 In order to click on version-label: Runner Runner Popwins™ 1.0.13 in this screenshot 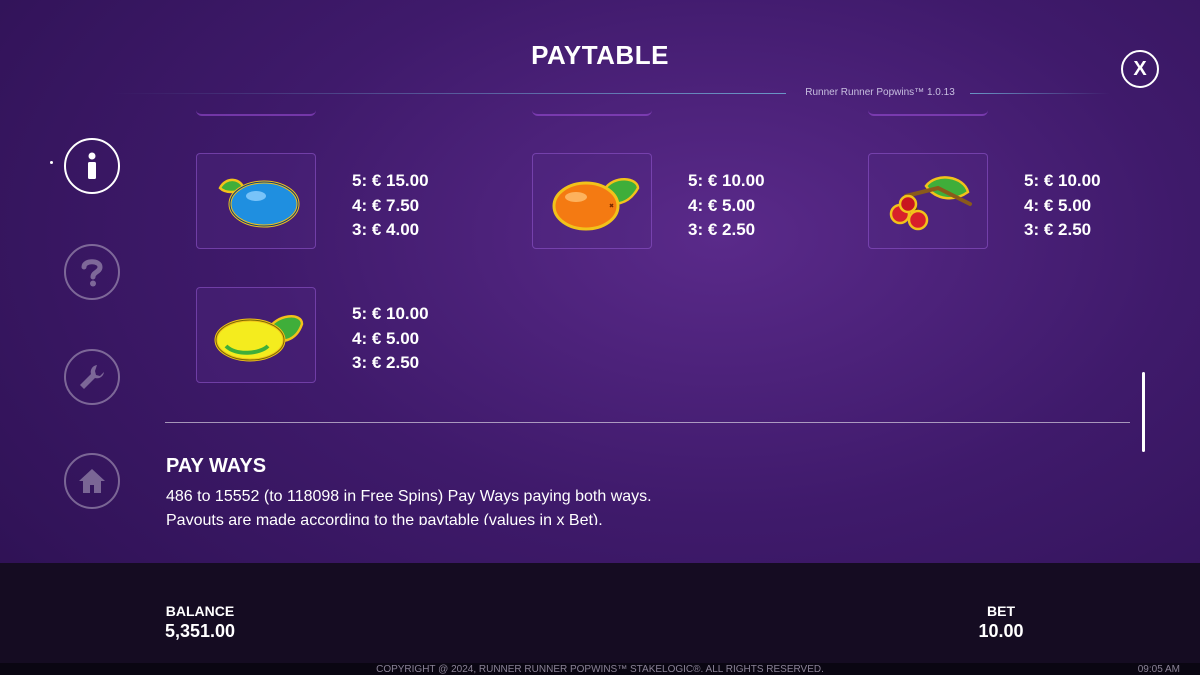, I will do `click(880, 92)`.